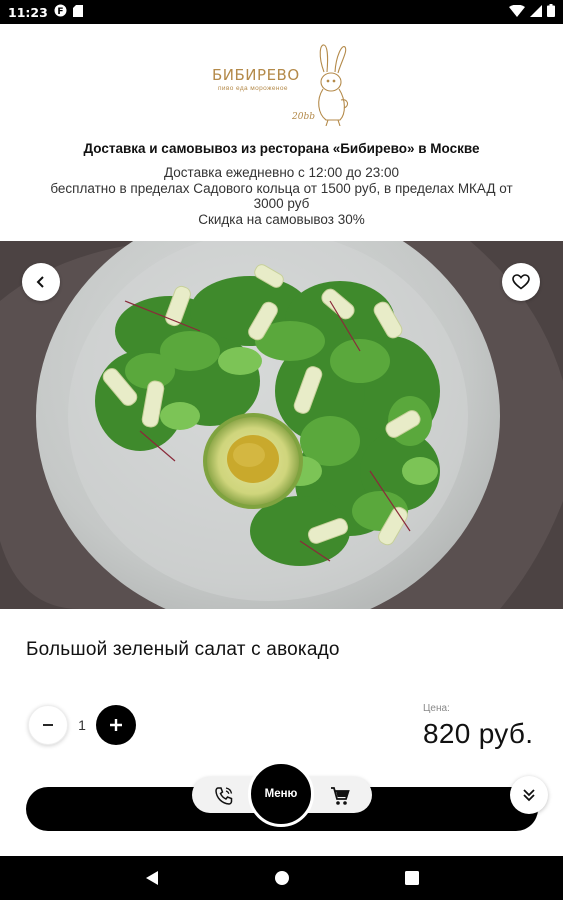  Describe the element at coordinates (436, 708) in the screenshot. I see `price-label: Цена:` at that location.